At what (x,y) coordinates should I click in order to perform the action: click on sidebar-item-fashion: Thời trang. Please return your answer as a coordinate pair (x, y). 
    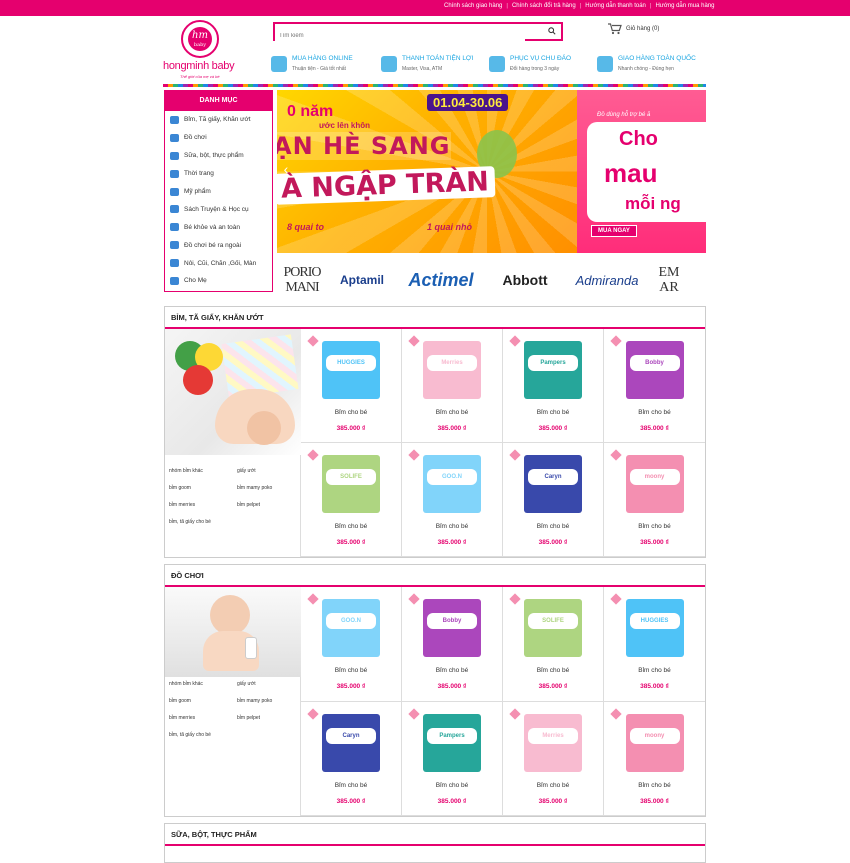
    Looking at the image, I should click on (218, 174).